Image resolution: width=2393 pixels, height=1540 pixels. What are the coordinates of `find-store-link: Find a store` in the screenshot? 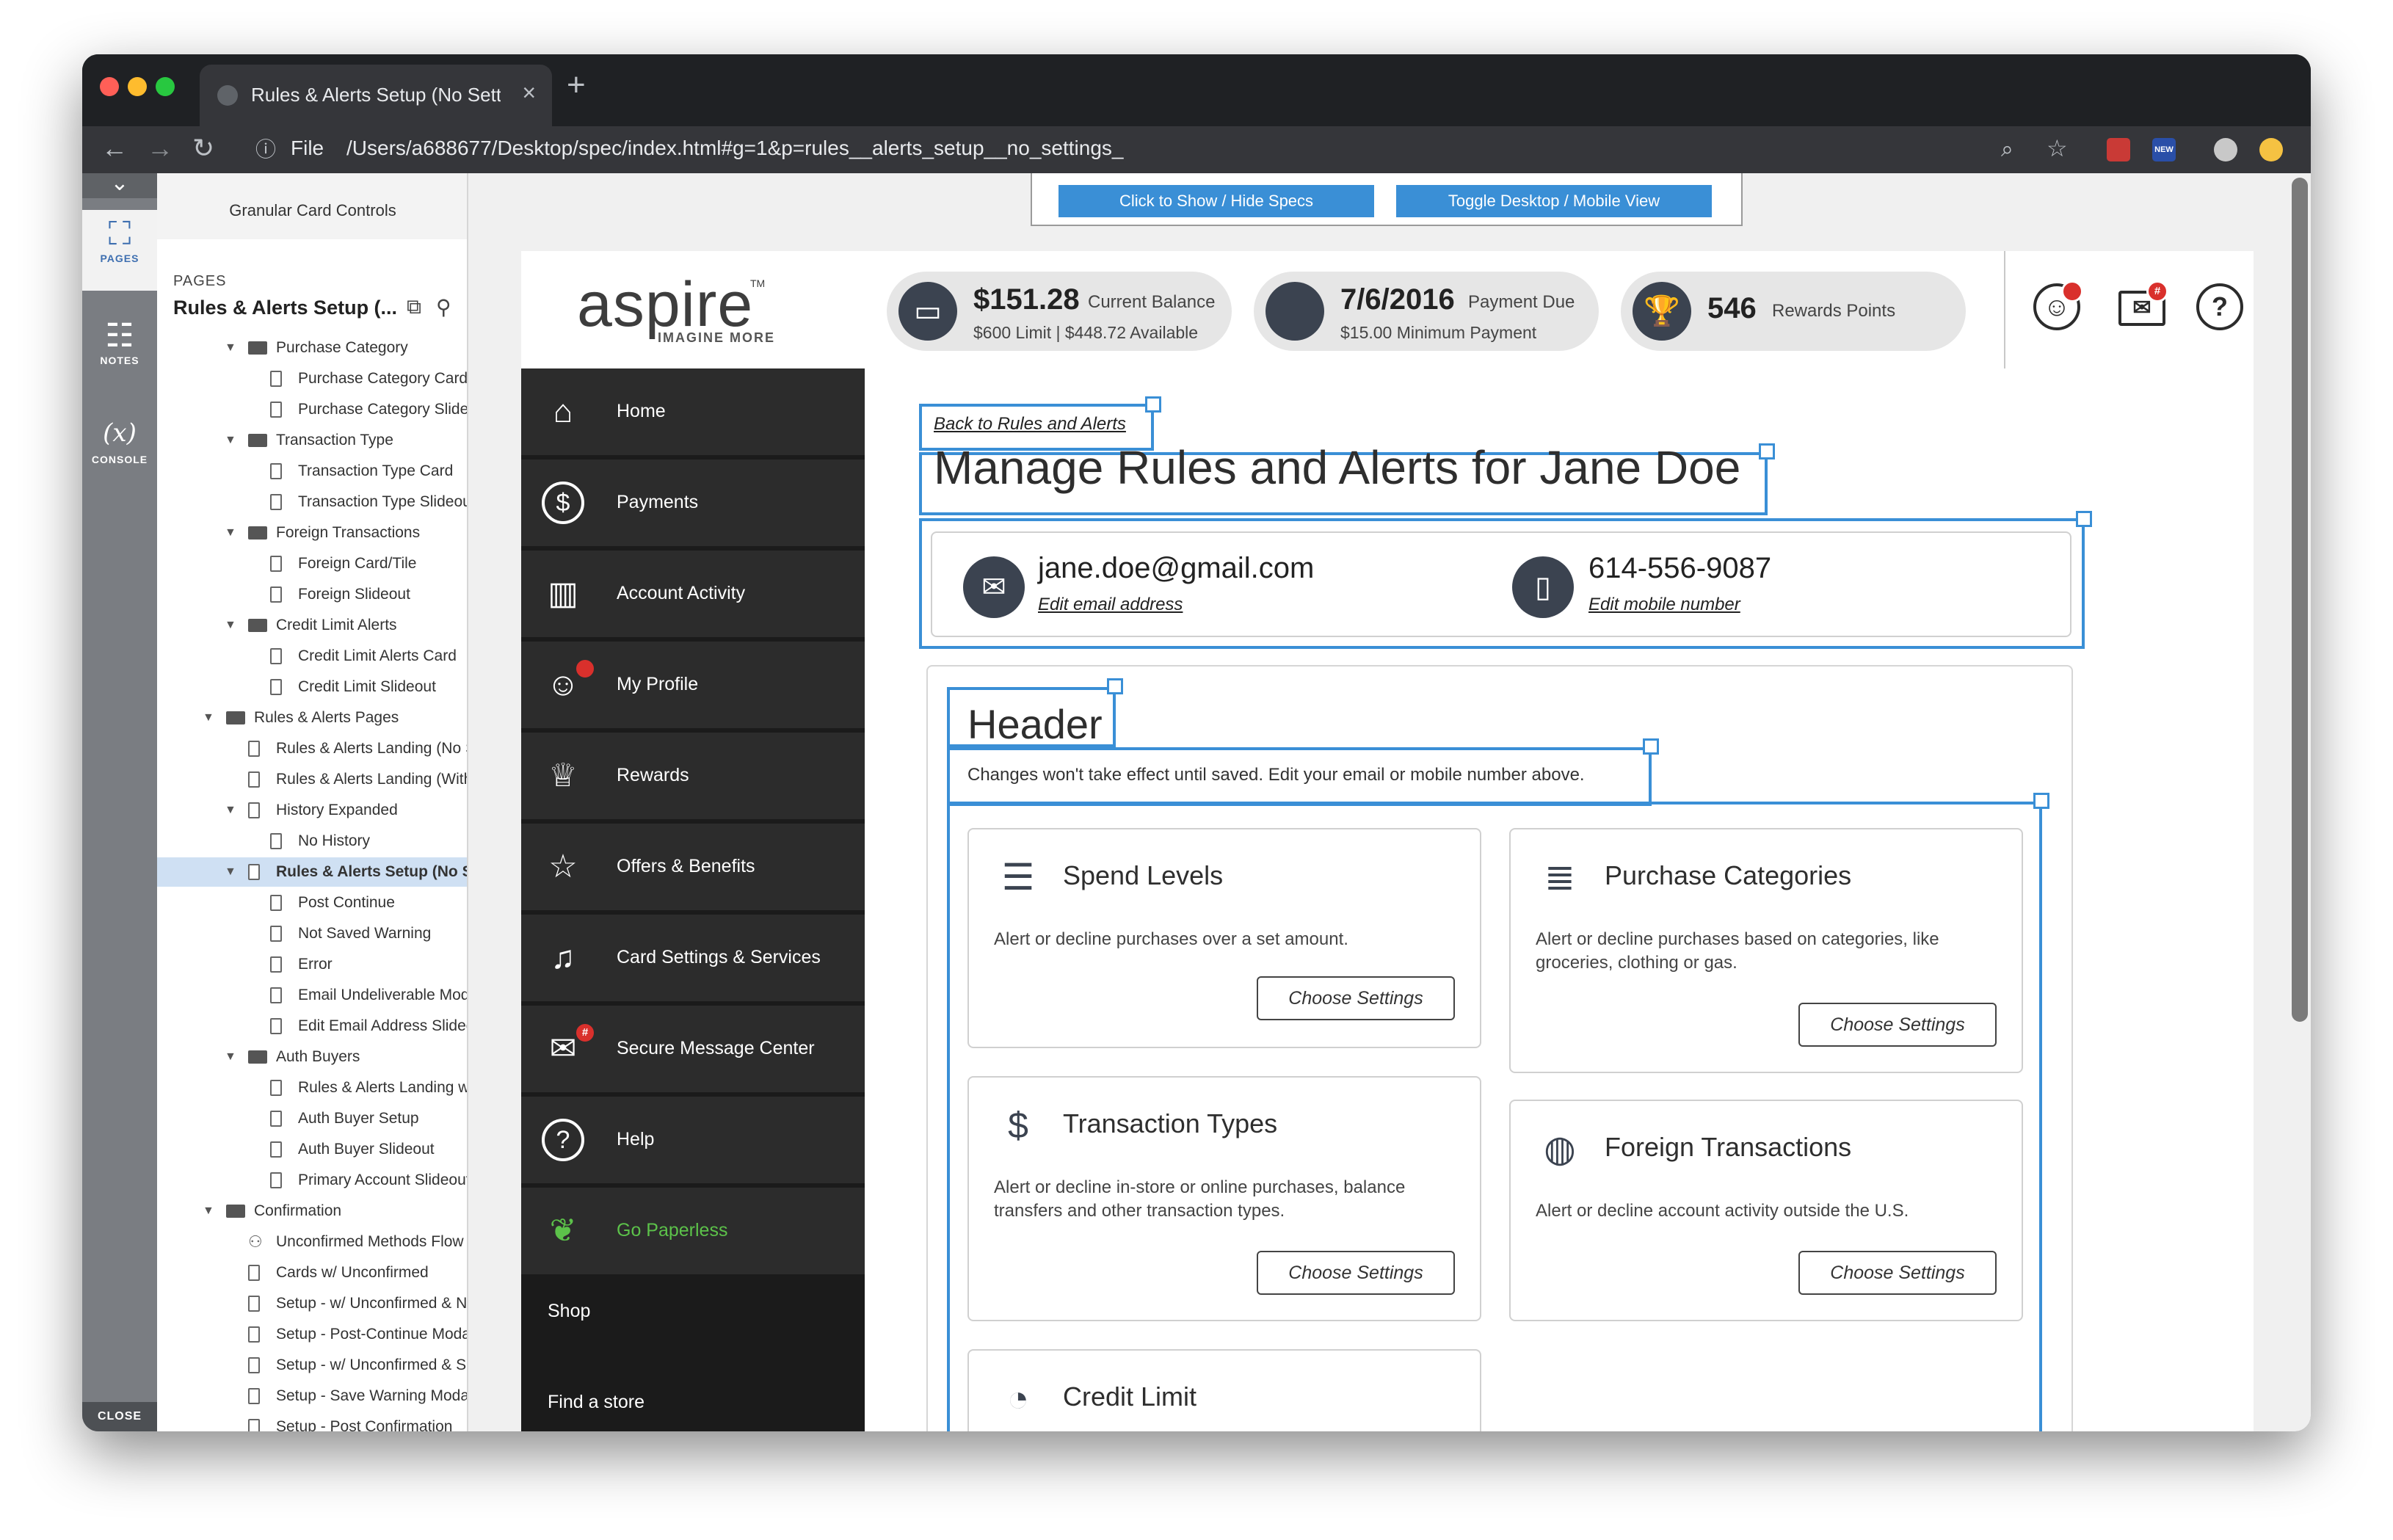 It's located at (596, 1403).